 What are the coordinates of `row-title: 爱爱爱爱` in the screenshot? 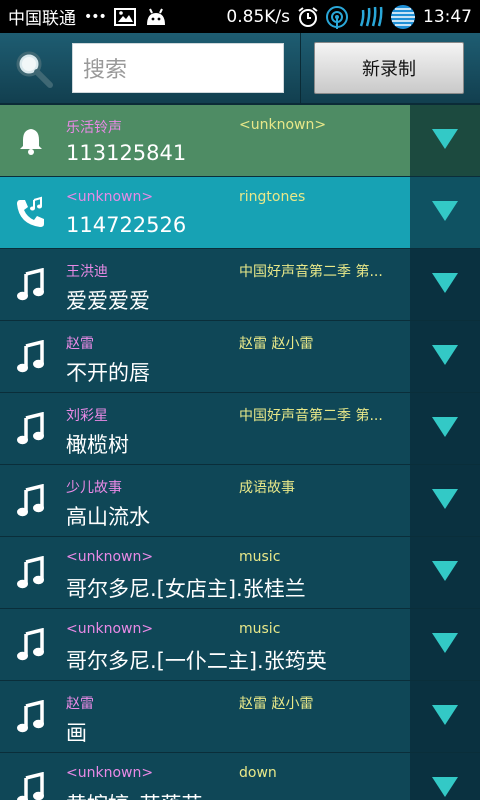 It's located at (108, 301).